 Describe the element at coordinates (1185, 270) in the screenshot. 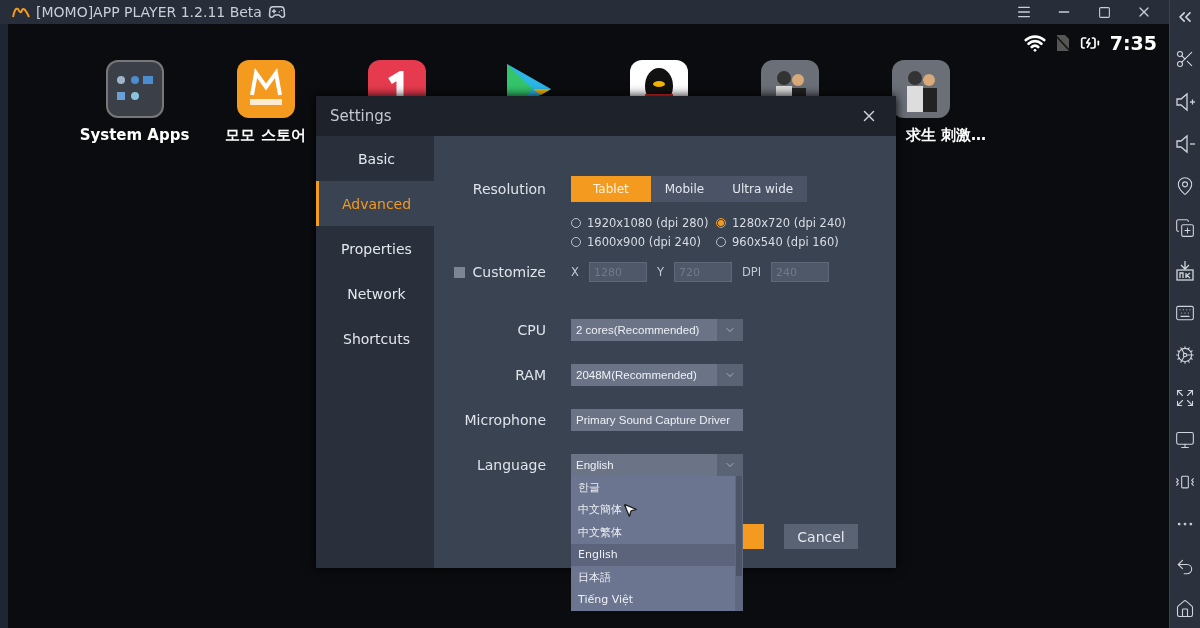

I see `apk-download-icon` at that location.